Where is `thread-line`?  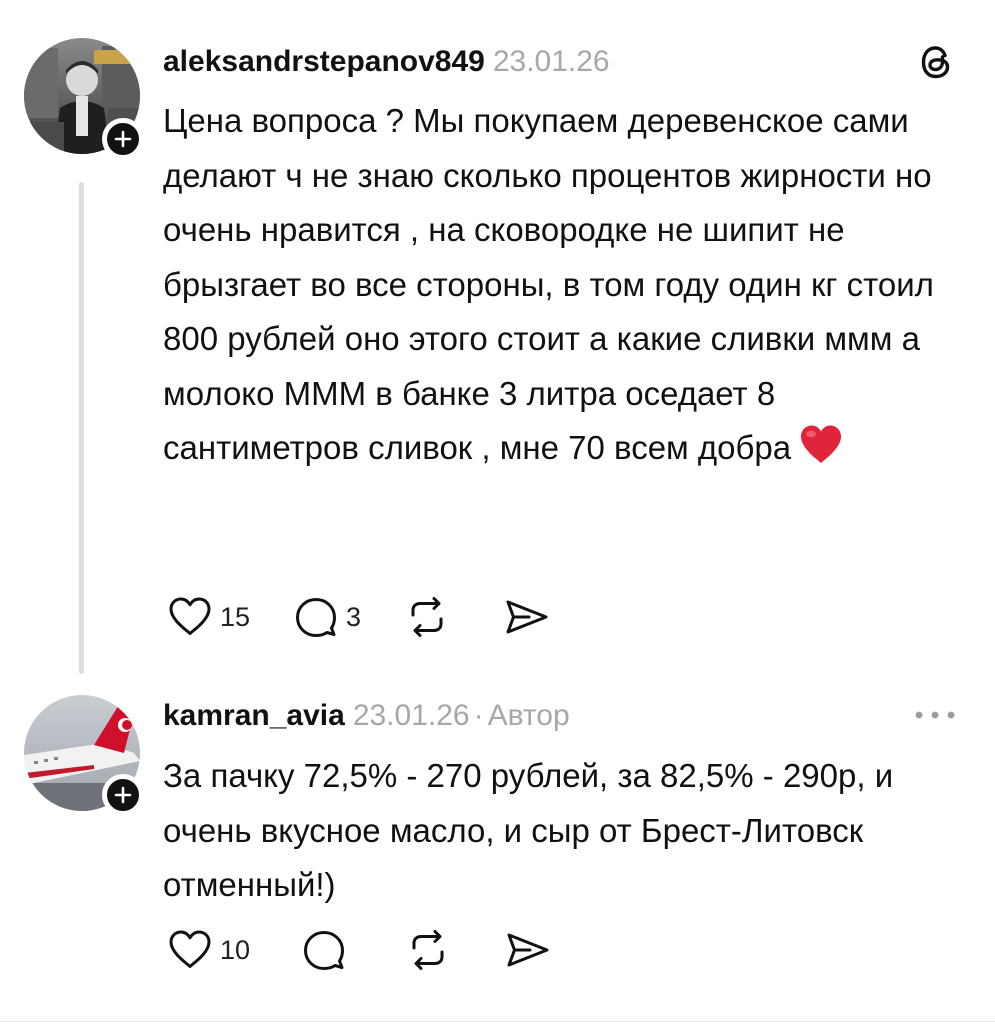 thread-line is located at coordinates (81, 428).